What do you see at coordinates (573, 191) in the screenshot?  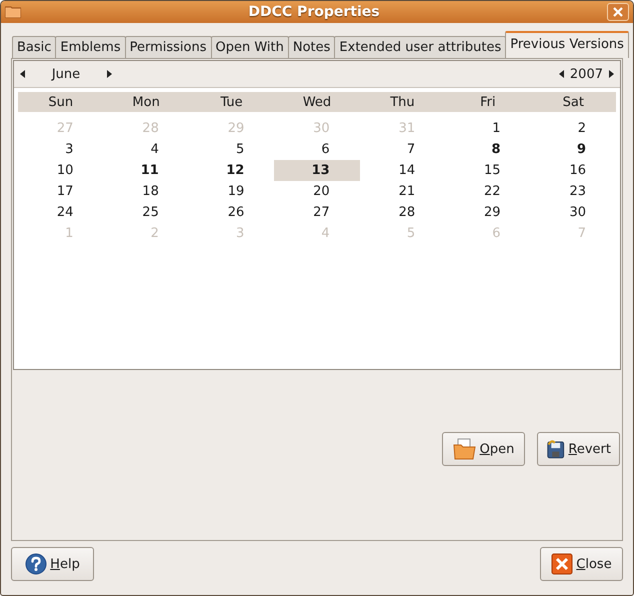 I see `calendar-day: 23` at bounding box center [573, 191].